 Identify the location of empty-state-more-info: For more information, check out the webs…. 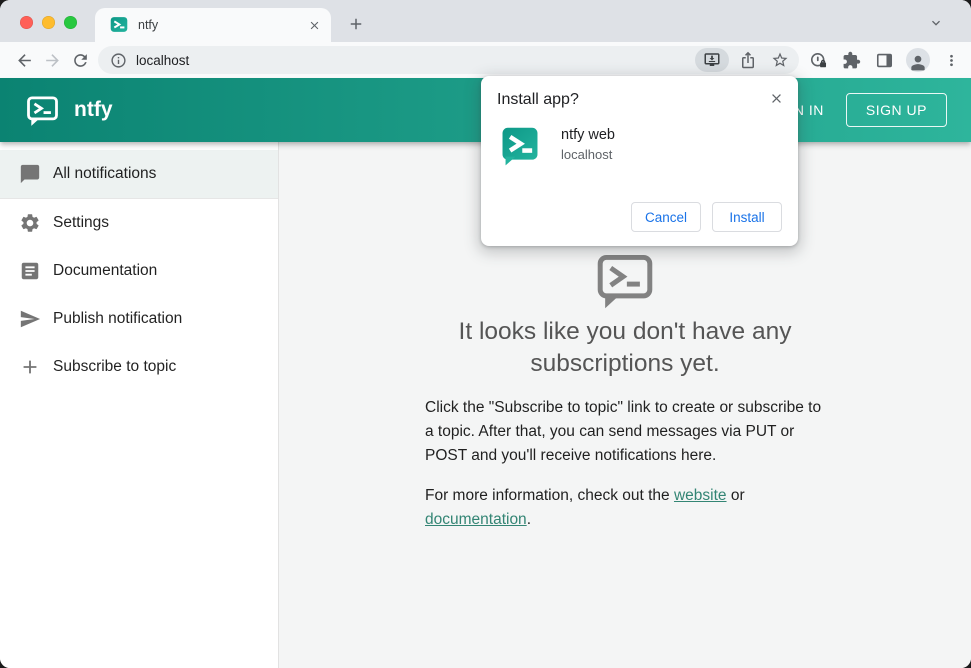
(625, 508).